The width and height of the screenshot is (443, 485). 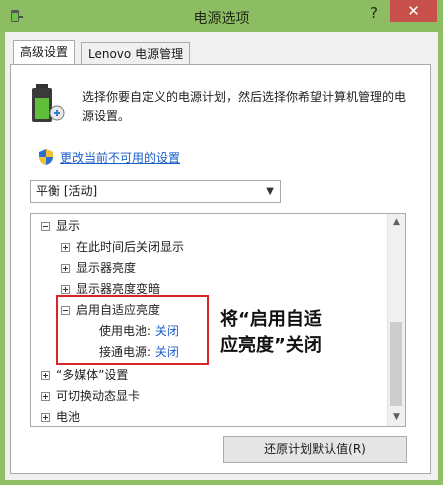 I want to click on tree-item-display: 显示, so click(x=60, y=226).